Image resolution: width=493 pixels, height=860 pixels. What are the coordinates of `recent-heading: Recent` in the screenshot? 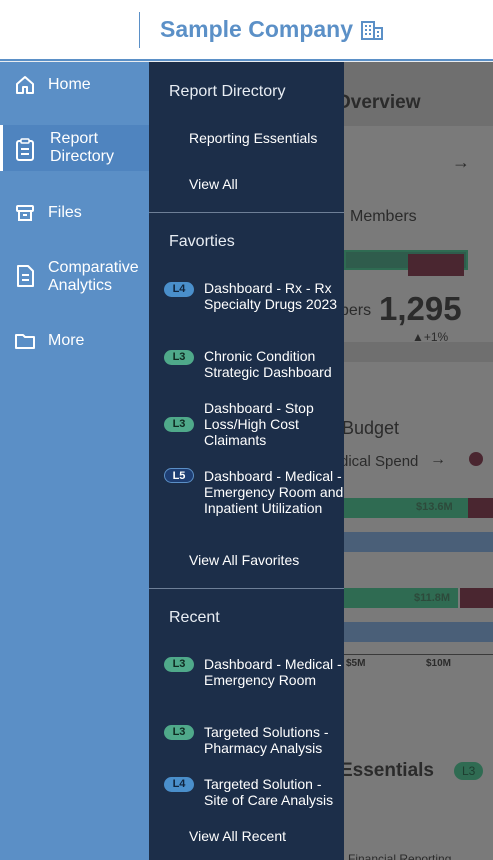 It's located at (194, 617).